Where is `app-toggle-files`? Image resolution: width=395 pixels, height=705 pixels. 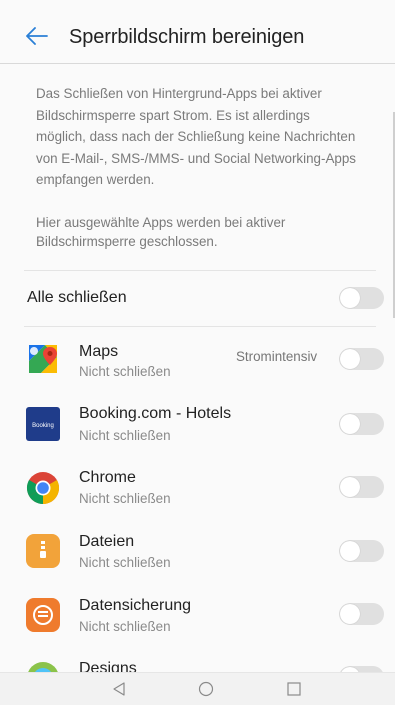 app-toggle-files is located at coordinates (361, 551).